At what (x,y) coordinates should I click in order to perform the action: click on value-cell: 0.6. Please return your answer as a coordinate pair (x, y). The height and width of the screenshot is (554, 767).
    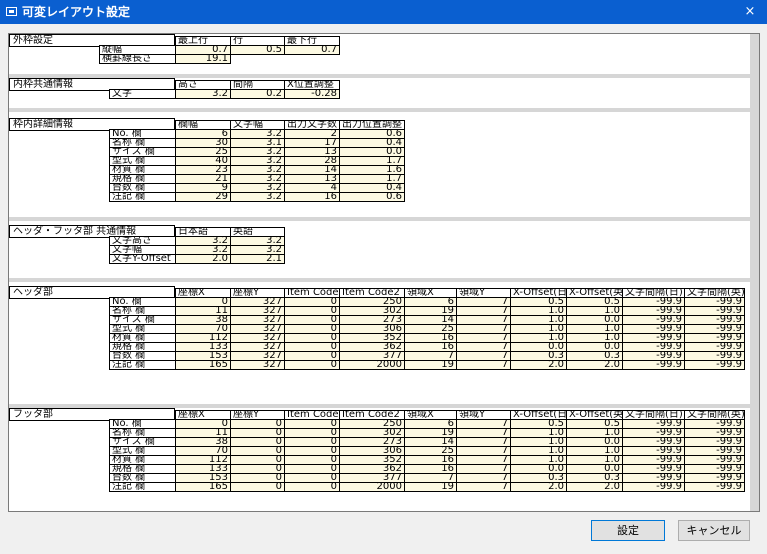
    Looking at the image, I should click on (372, 197).